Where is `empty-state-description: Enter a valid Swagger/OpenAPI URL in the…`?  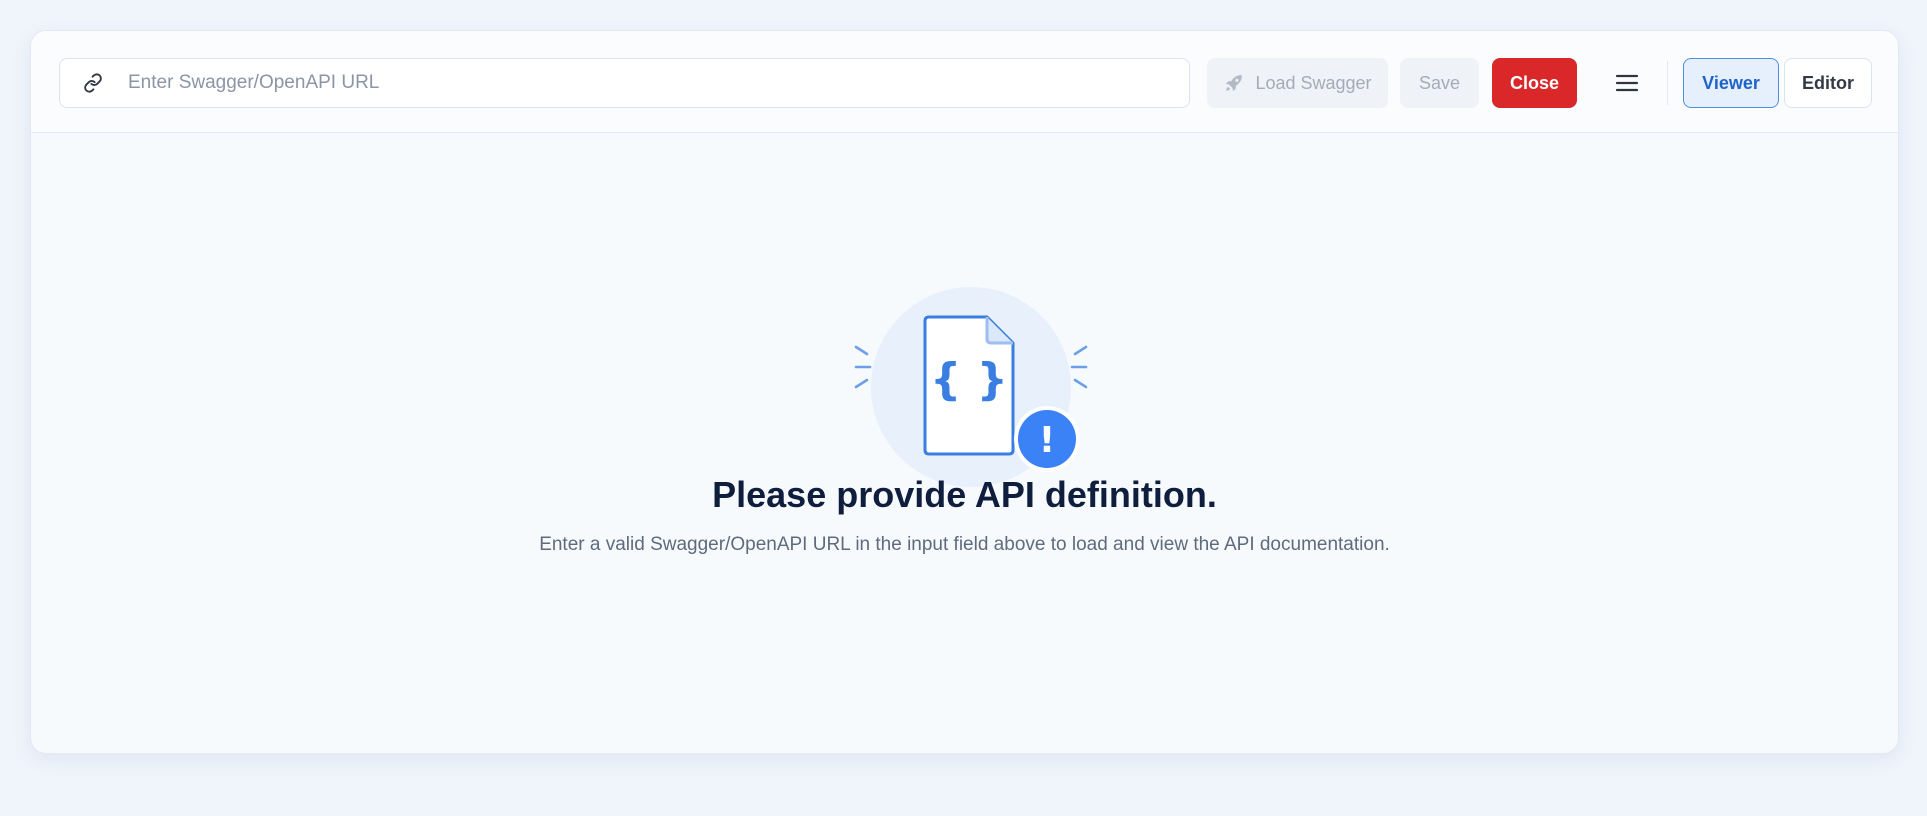
empty-state-description: Enter a valid Swagger/OpenAPI URL in the… is located at coordinates (964, 544).